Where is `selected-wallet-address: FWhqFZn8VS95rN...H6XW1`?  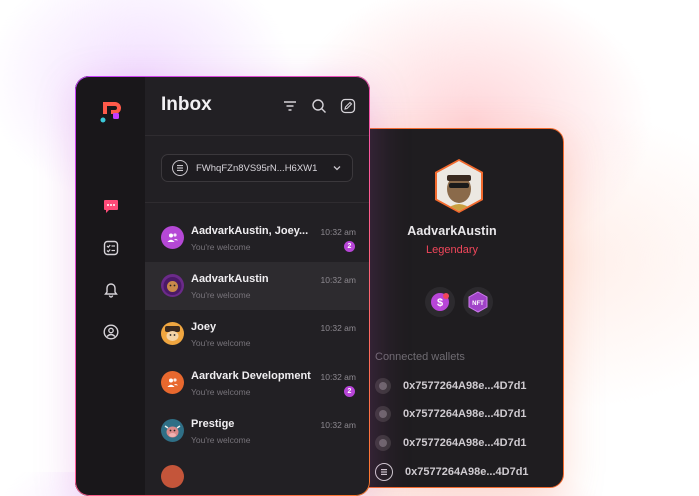 selected-wallet-address: FWhqFZn8VS95rN...H6XW1 is located at coordinates (257, 168).